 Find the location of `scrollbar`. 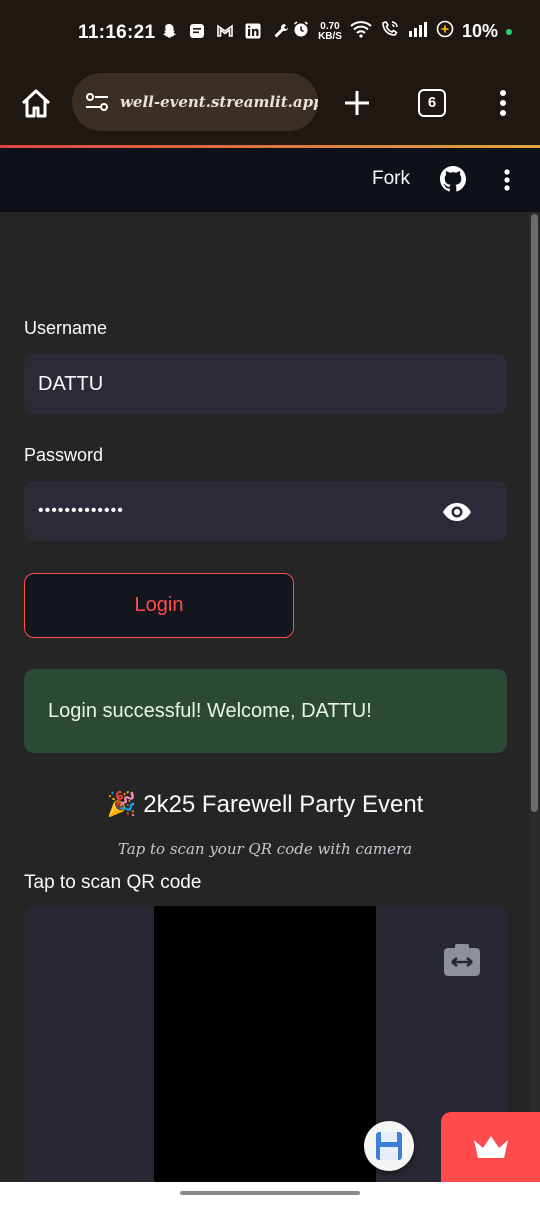

scrollbar is located at coordinates (534, 697).